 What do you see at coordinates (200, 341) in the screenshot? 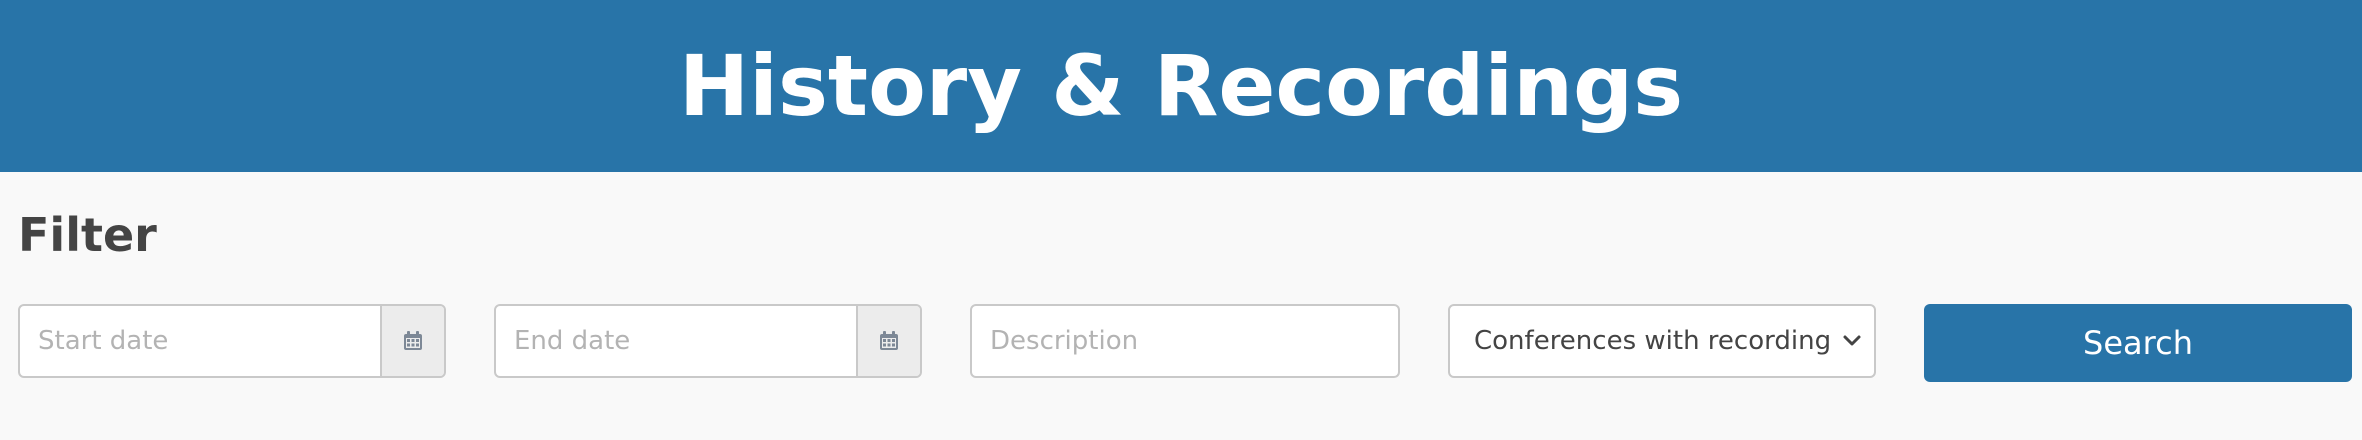
I see `start-date-input` at bounding box center [200, 341].